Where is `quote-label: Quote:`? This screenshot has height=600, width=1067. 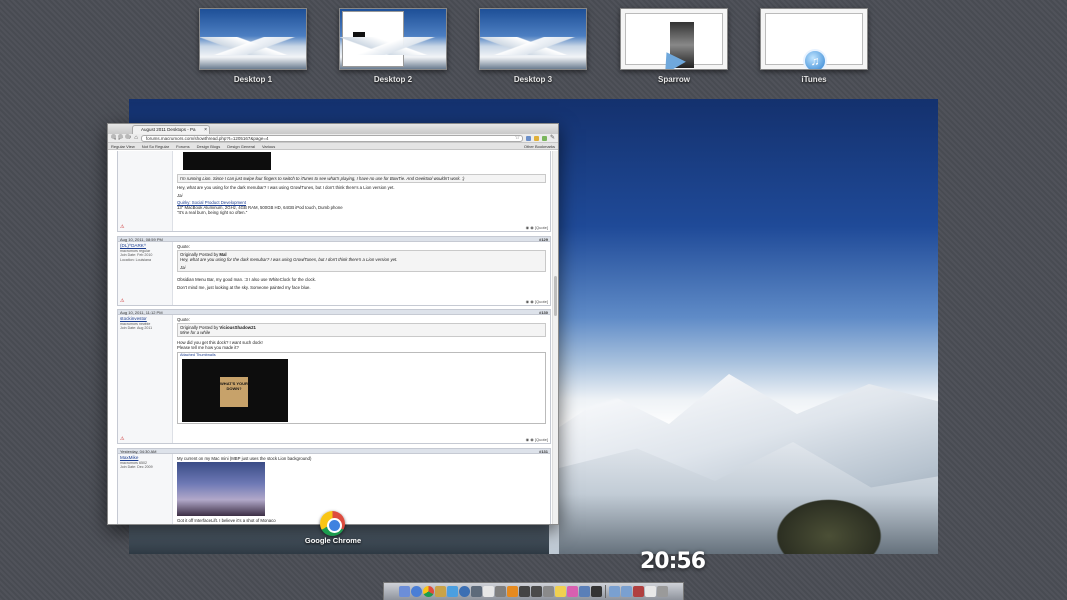
quote-label: Quote: is located at coordinates (183, 319).